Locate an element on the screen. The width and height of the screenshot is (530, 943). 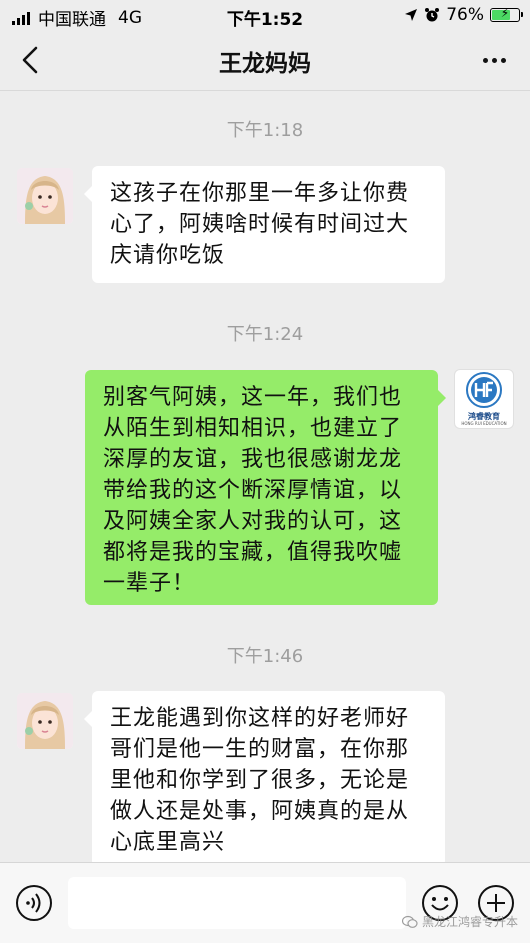
wechat-icon is located at coordinates (409, 921).